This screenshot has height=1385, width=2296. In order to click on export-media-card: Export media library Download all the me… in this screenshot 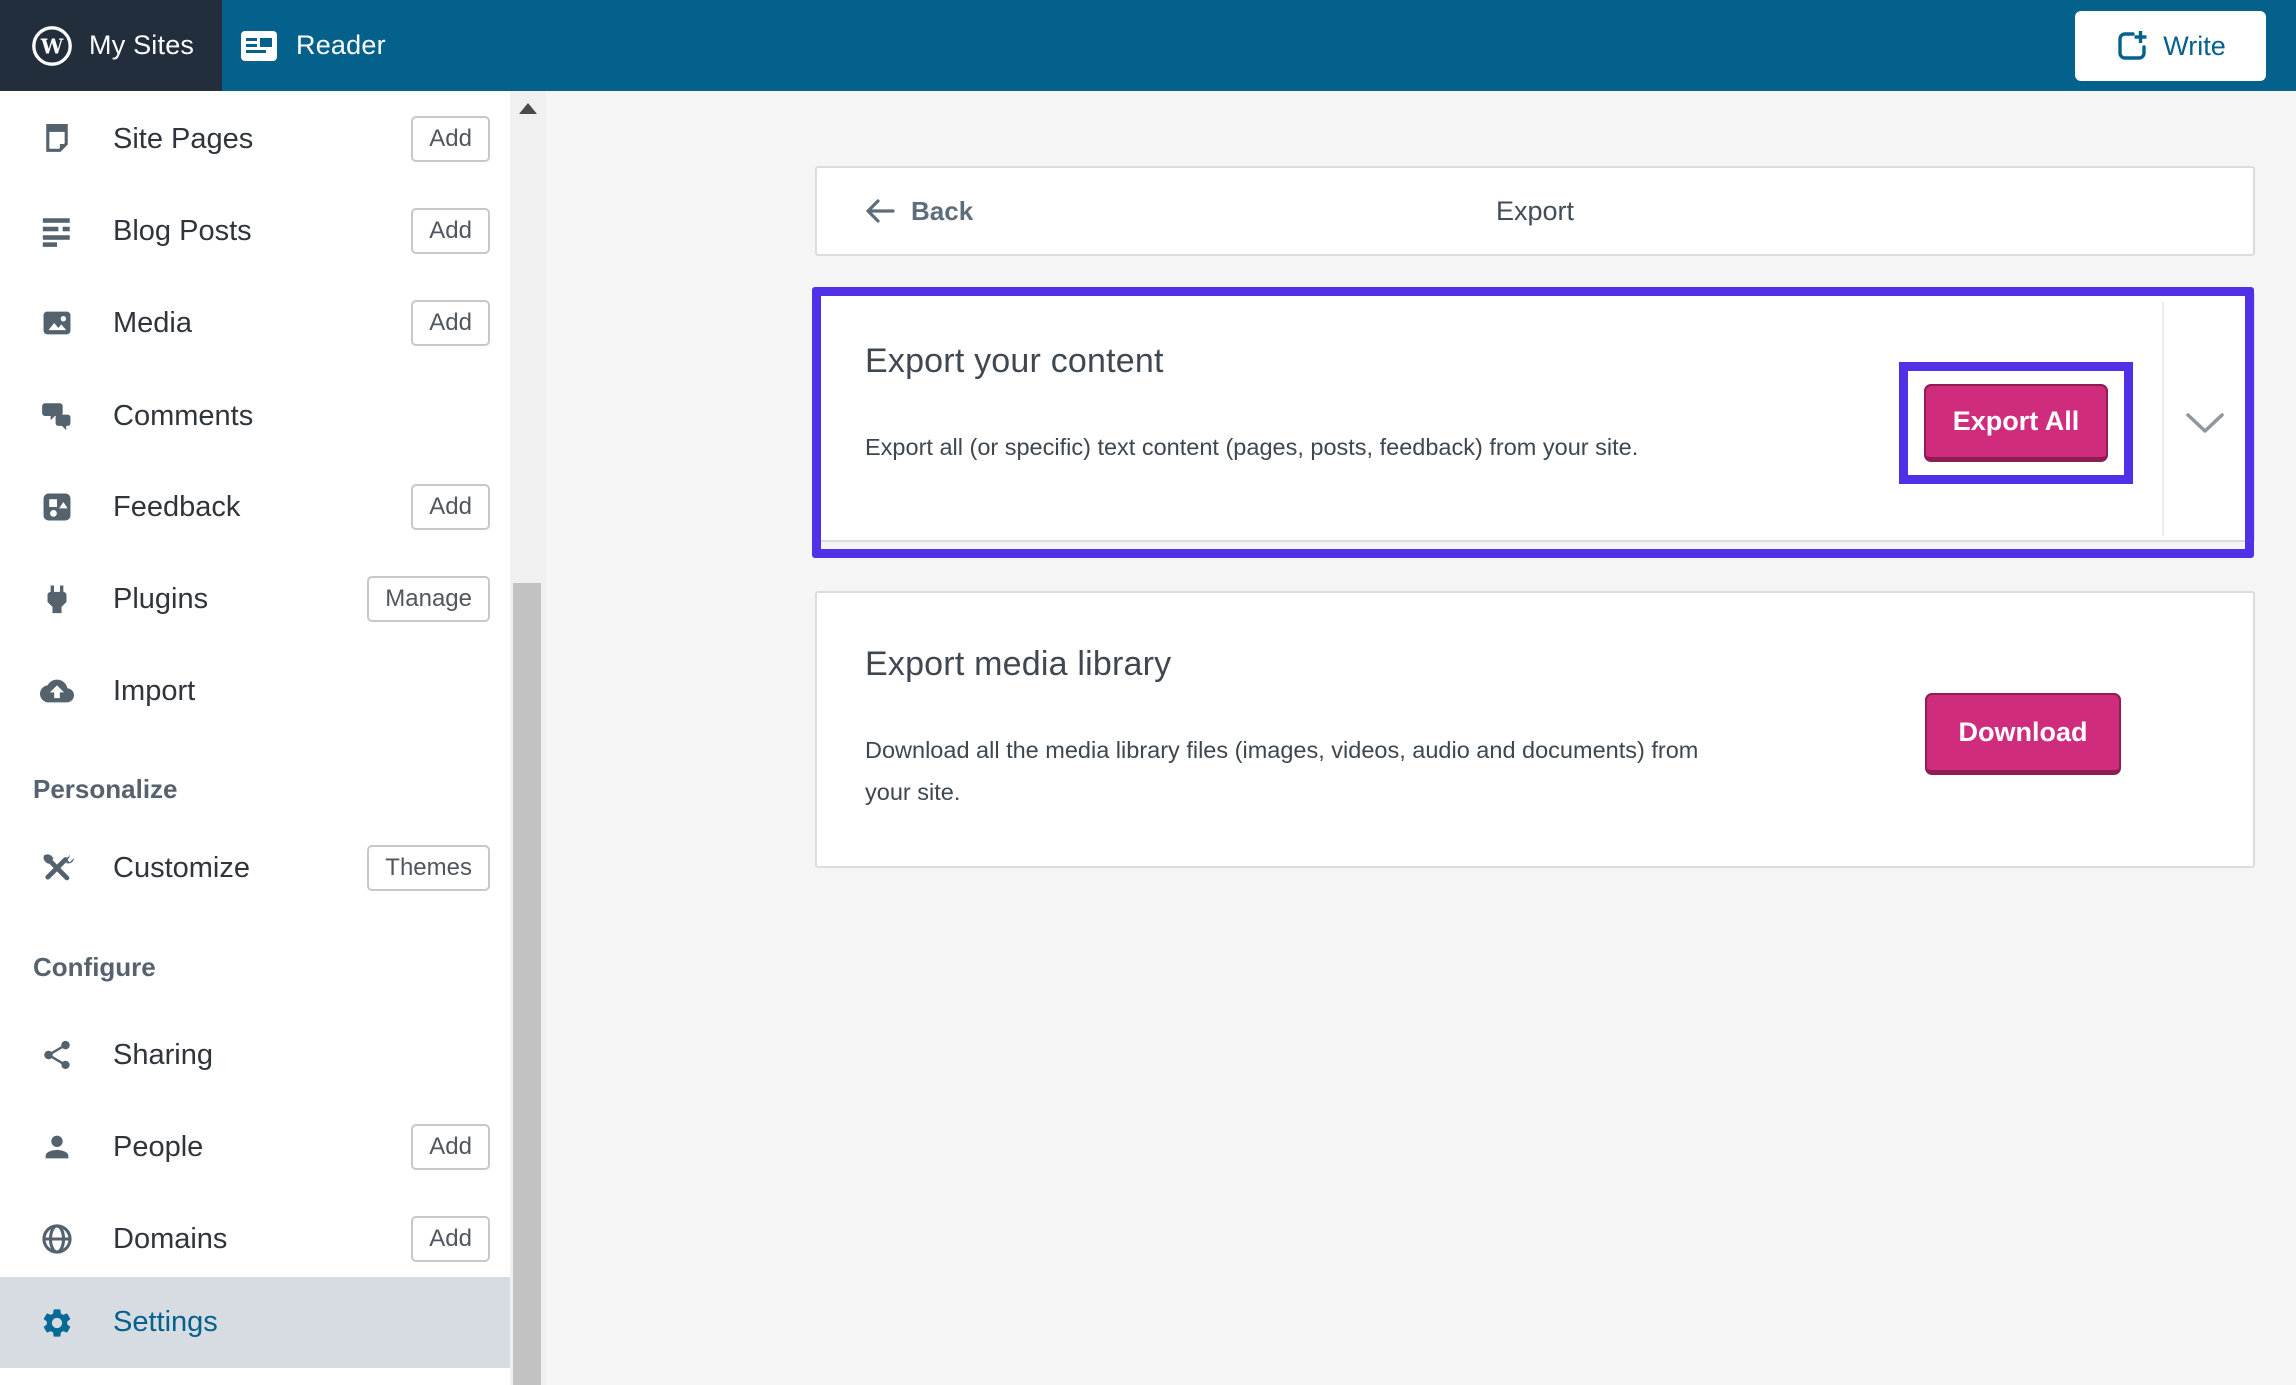, I will do `click(1535, 729)`.